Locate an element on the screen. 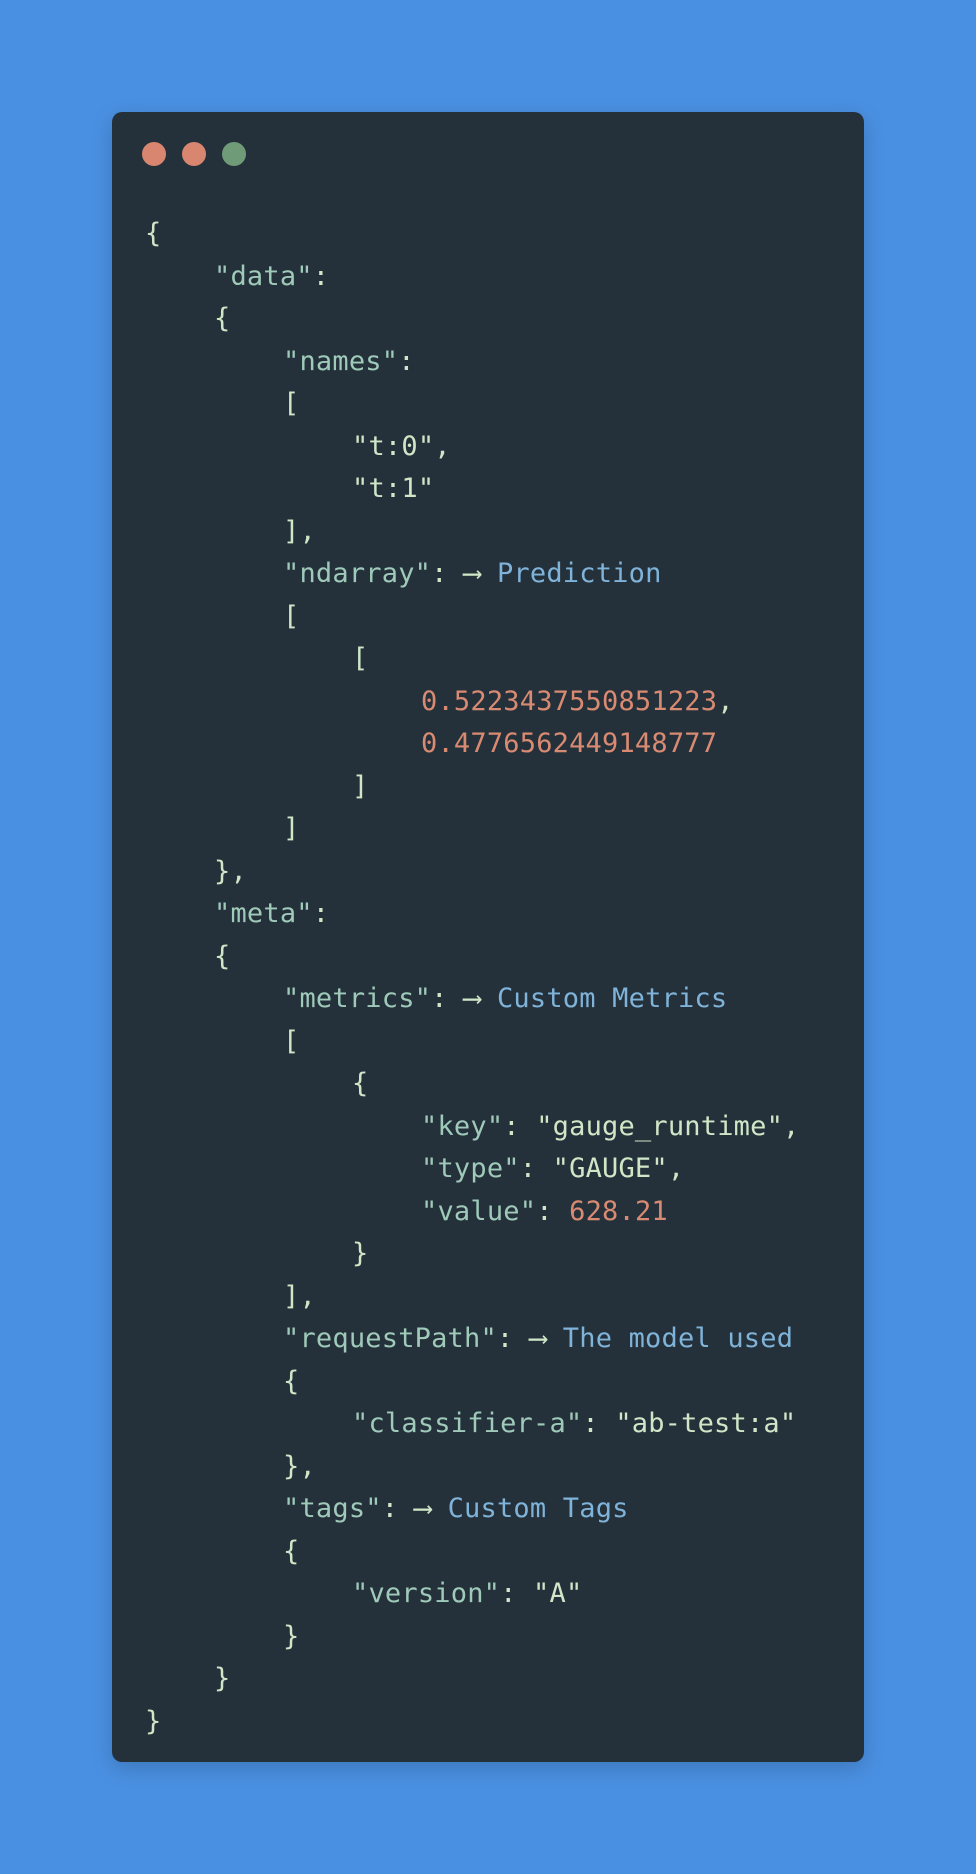 The image size is (976, 1874). code-line: "t:1" is located at coordinates (502, 489).